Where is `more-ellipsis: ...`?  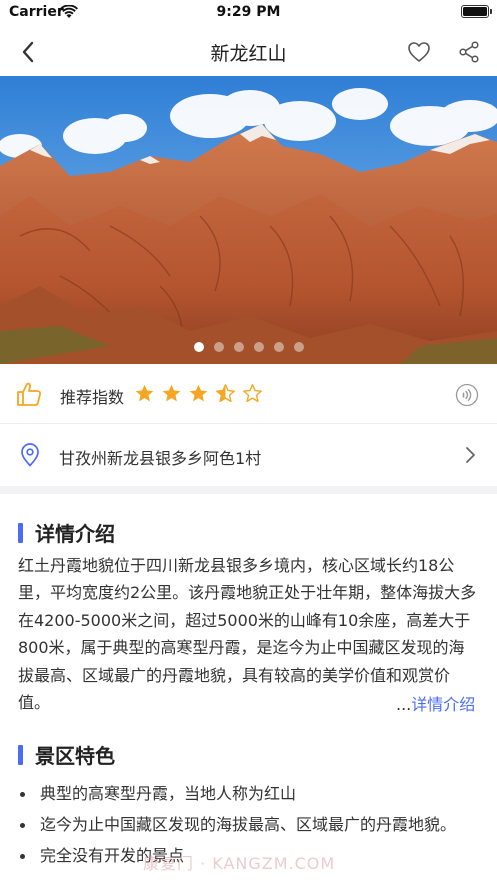 more-ellipsis: ... is located at coordinates (404, 704).